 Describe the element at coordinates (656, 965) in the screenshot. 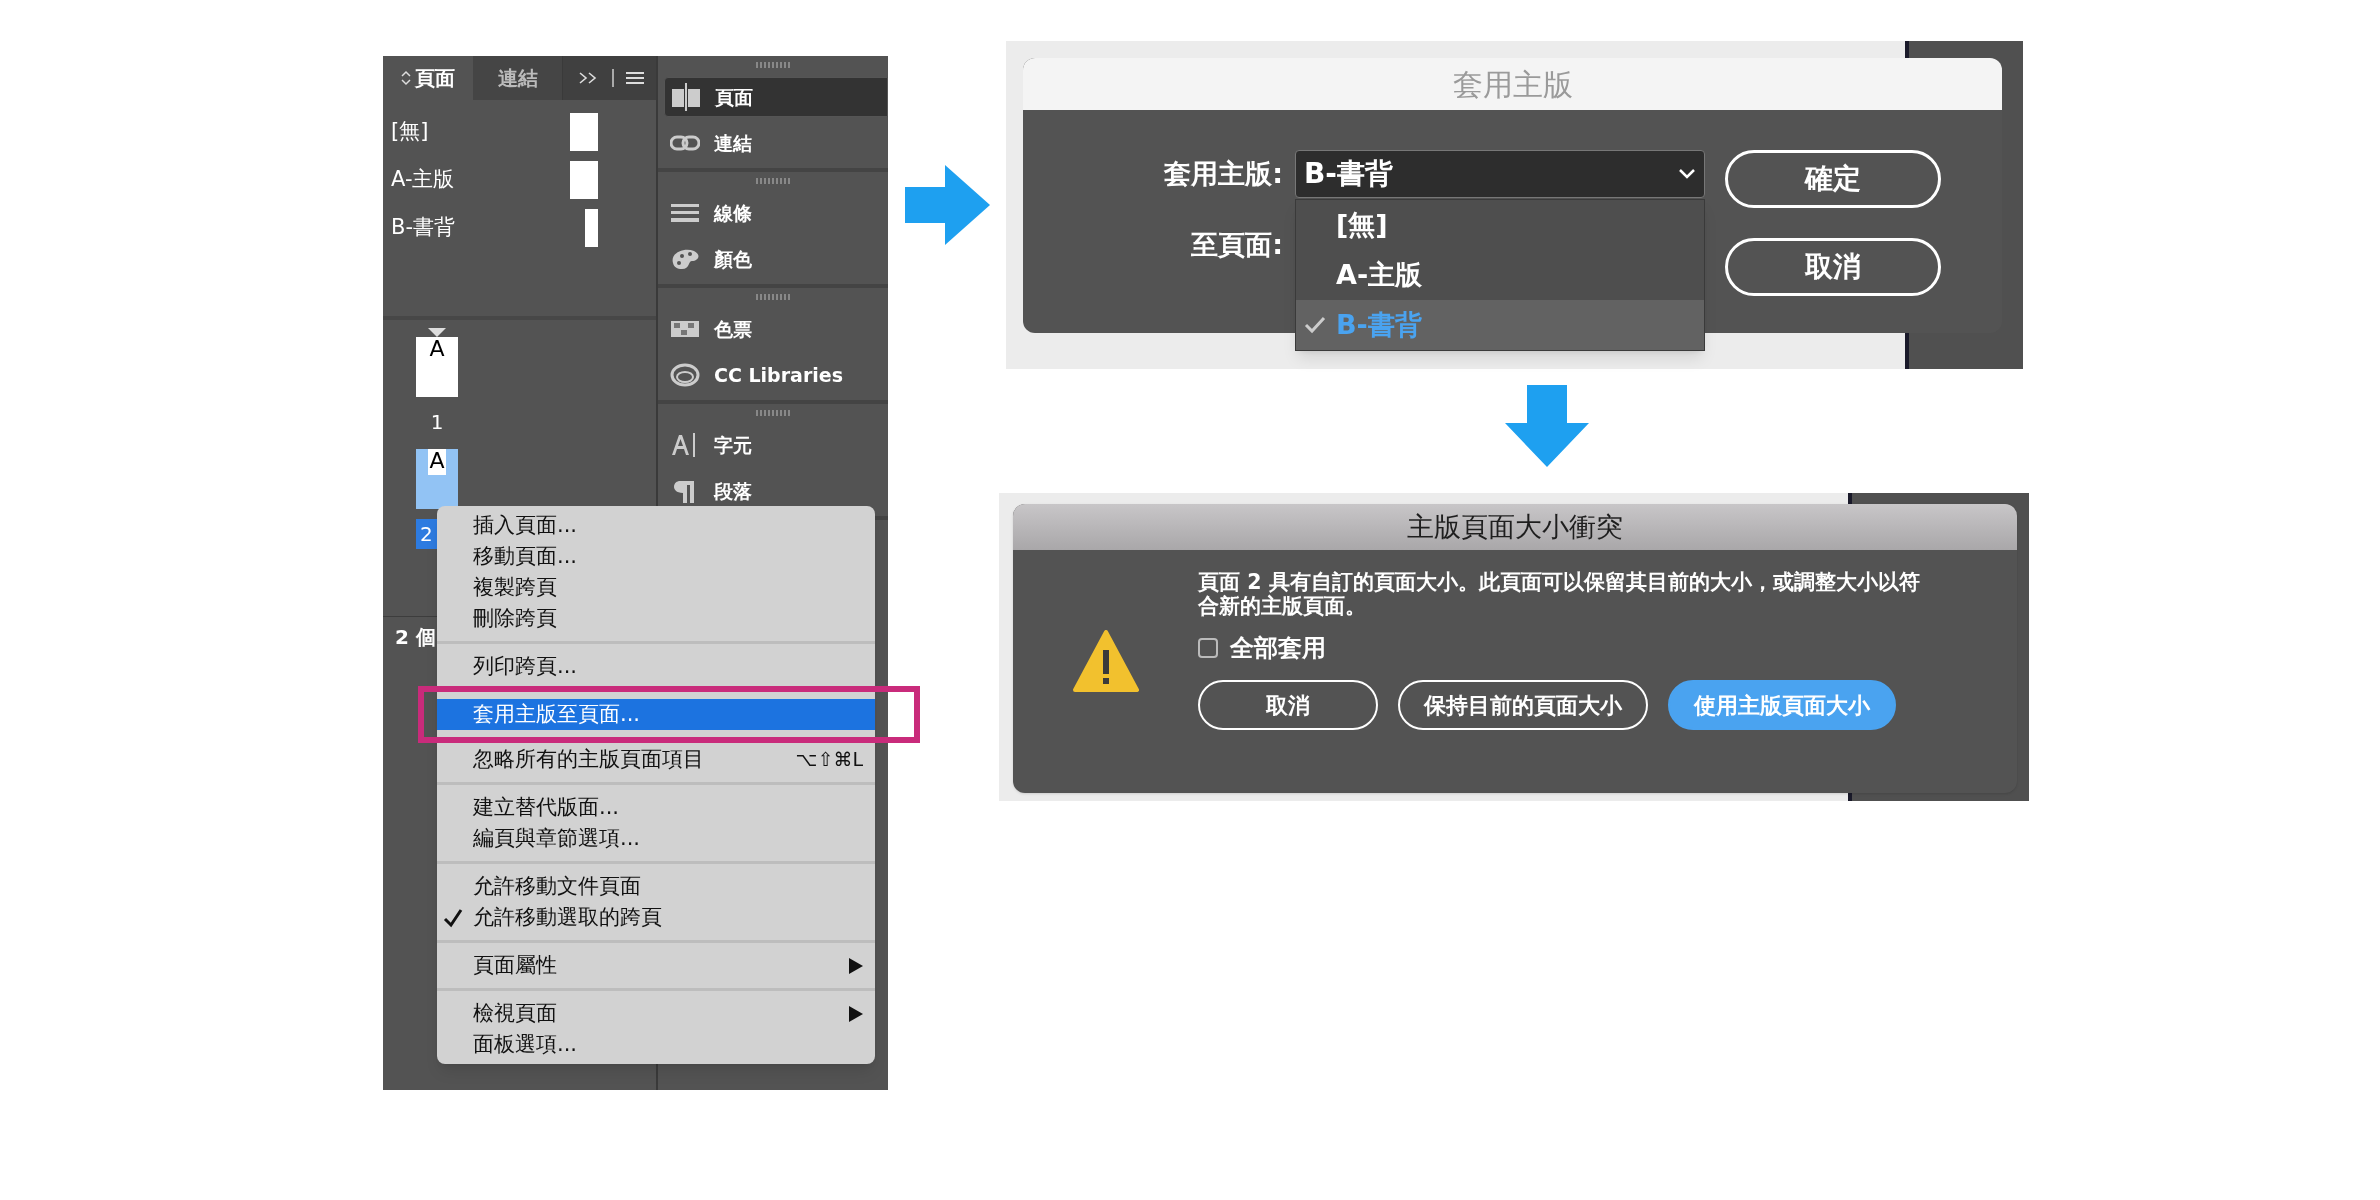

I see `menu-item: 頁面屬性` at that location.